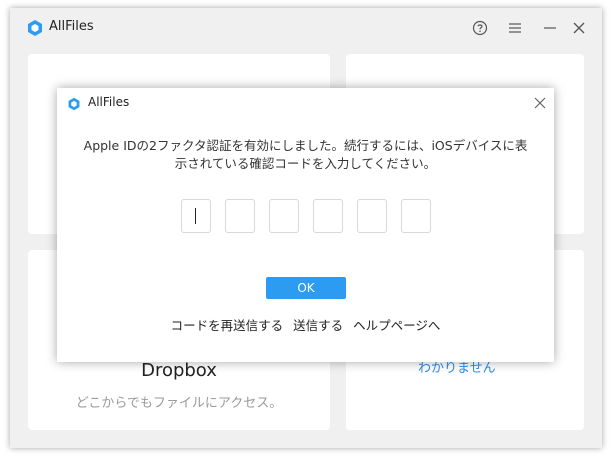  I want to click on dialog-message-line2: 示されている確認コードを入力してください。, so click(305, 163).